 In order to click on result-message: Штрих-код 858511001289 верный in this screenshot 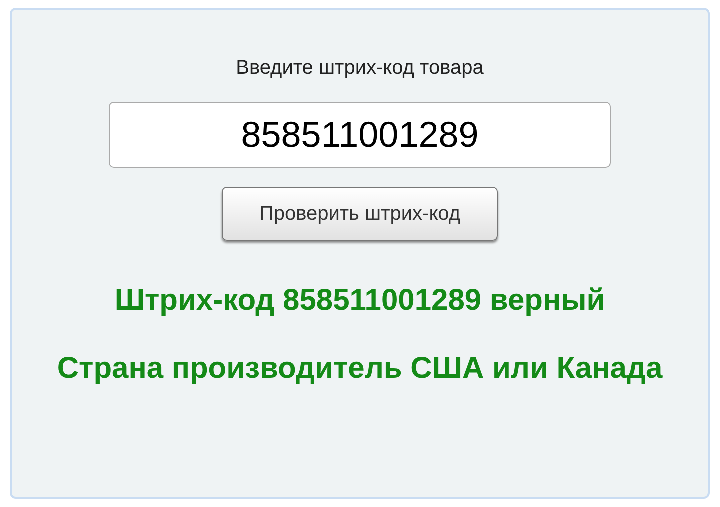, I will do `click(360, 301)`.